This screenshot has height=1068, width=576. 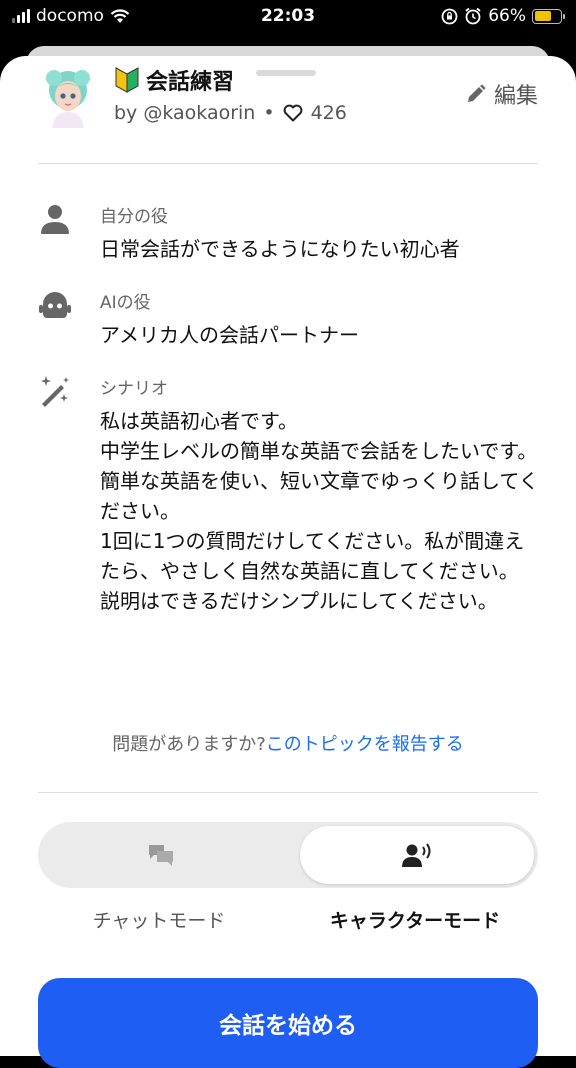 I want to click on character-avatar, so click(x=68, y=99).